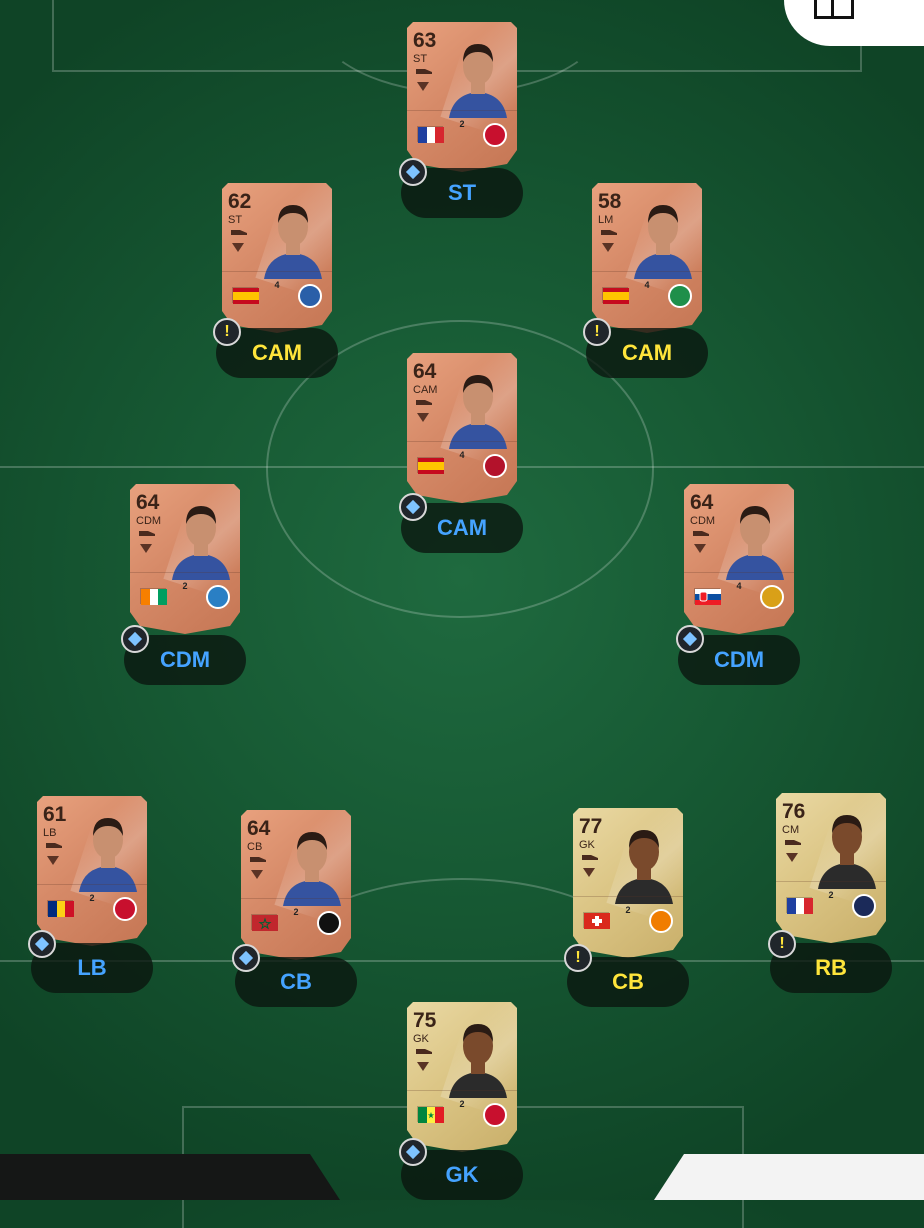 Image resolution: width=924 pixels, height=1228 pixels. What do you see at coordinates (854, 23) in the screenshot?
I see `formation-view-button` at bounding box center [854, 23].